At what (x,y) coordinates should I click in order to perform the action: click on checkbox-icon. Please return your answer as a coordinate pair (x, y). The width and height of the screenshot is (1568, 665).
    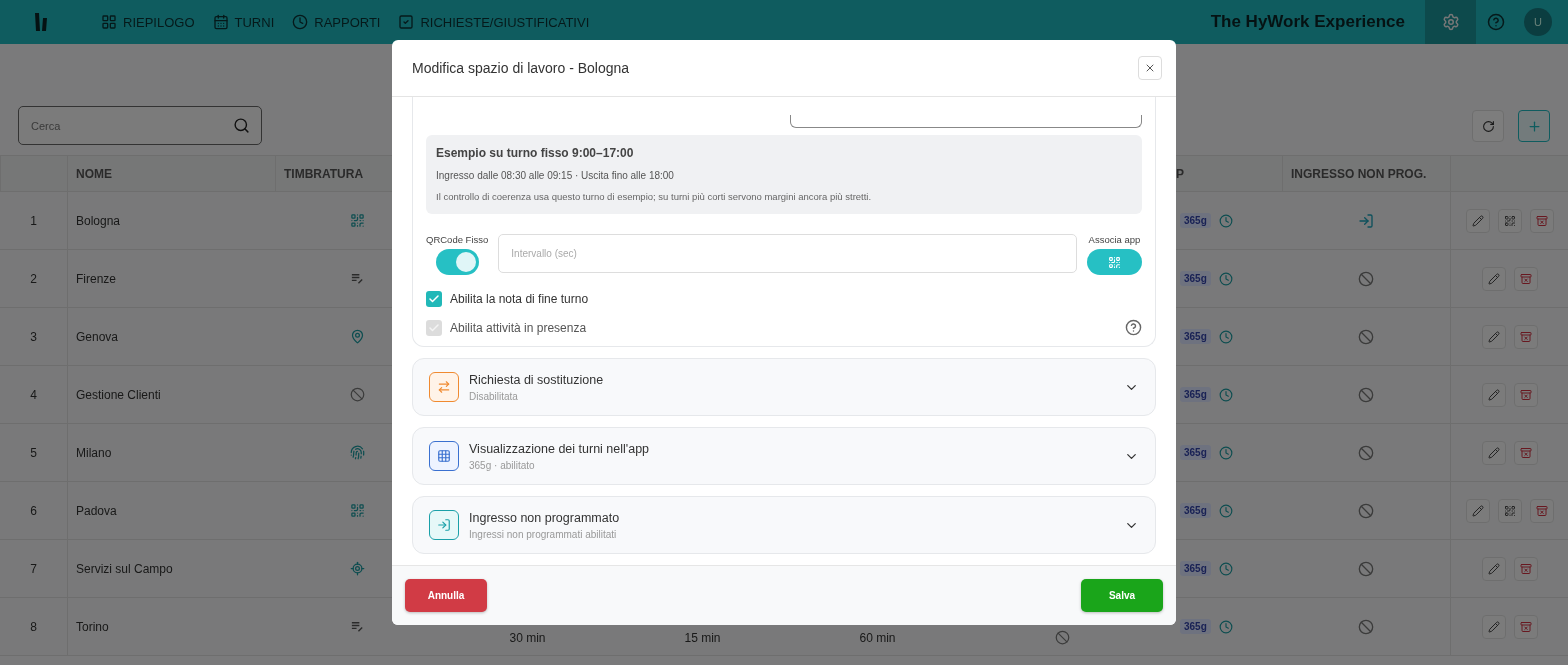
    Looking at the image, I should click on (406, 22).